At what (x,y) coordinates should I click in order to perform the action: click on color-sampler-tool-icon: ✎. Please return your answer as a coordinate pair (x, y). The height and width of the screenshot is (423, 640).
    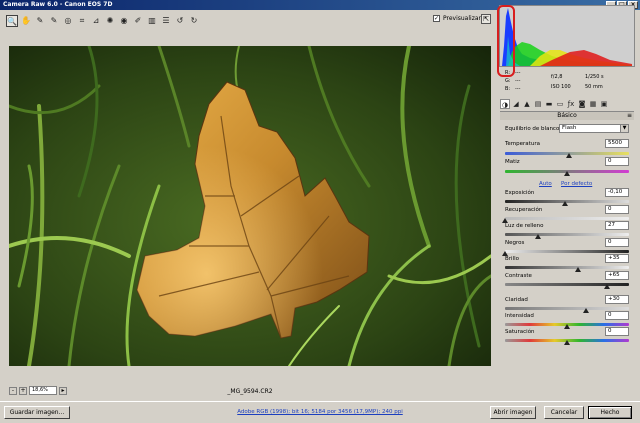
    Looking at the image, I should click on (54, 21).